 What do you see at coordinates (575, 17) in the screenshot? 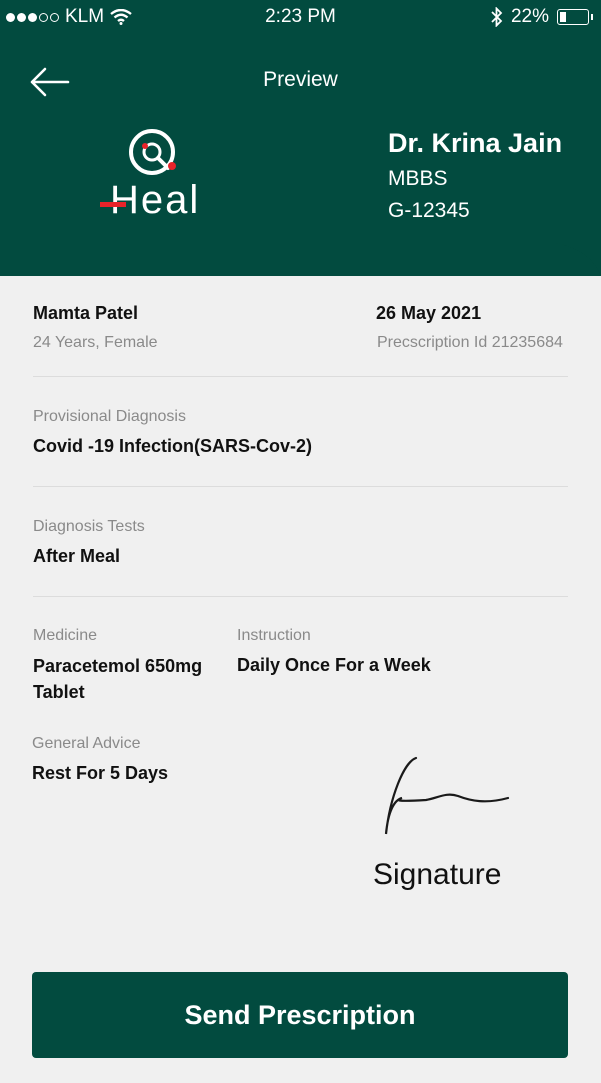
I see `battery-icon` at bounding box center [575, 17].